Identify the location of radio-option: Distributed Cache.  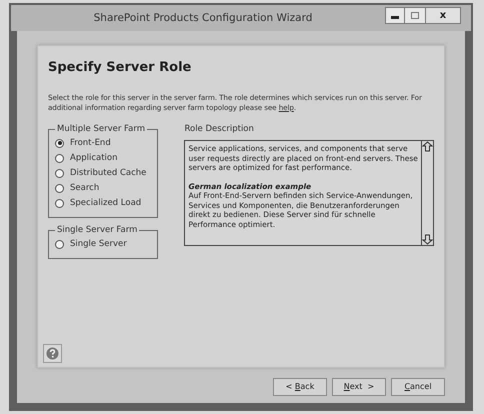
(103, 173).